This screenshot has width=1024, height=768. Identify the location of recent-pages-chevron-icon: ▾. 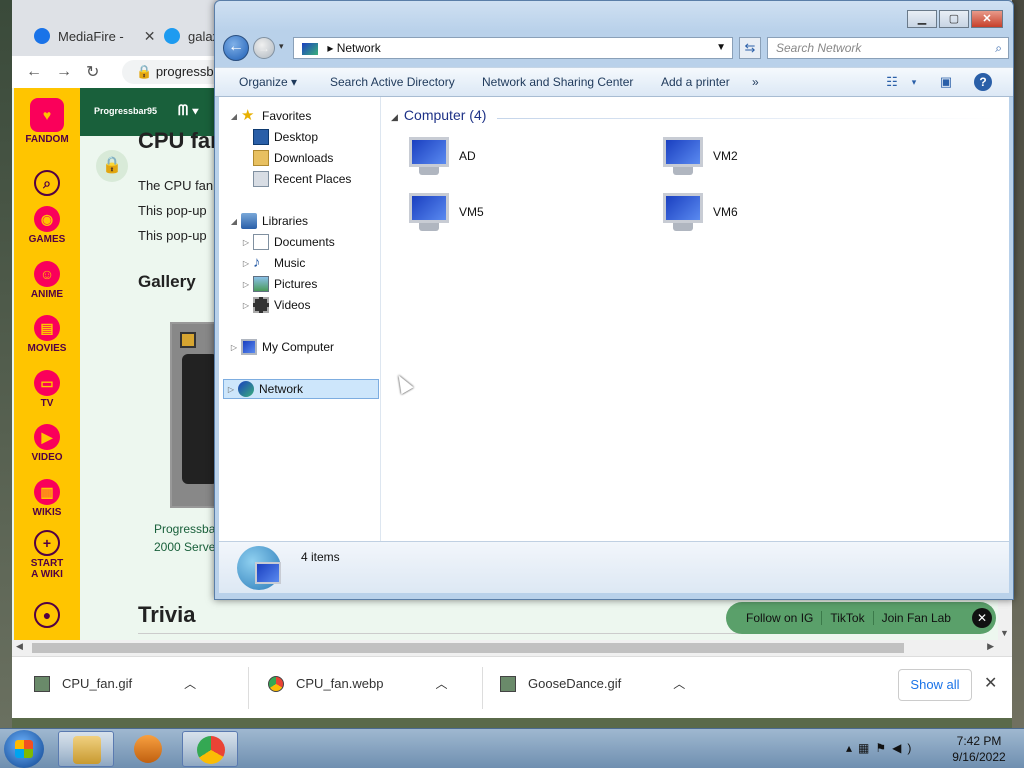
(281, 46).